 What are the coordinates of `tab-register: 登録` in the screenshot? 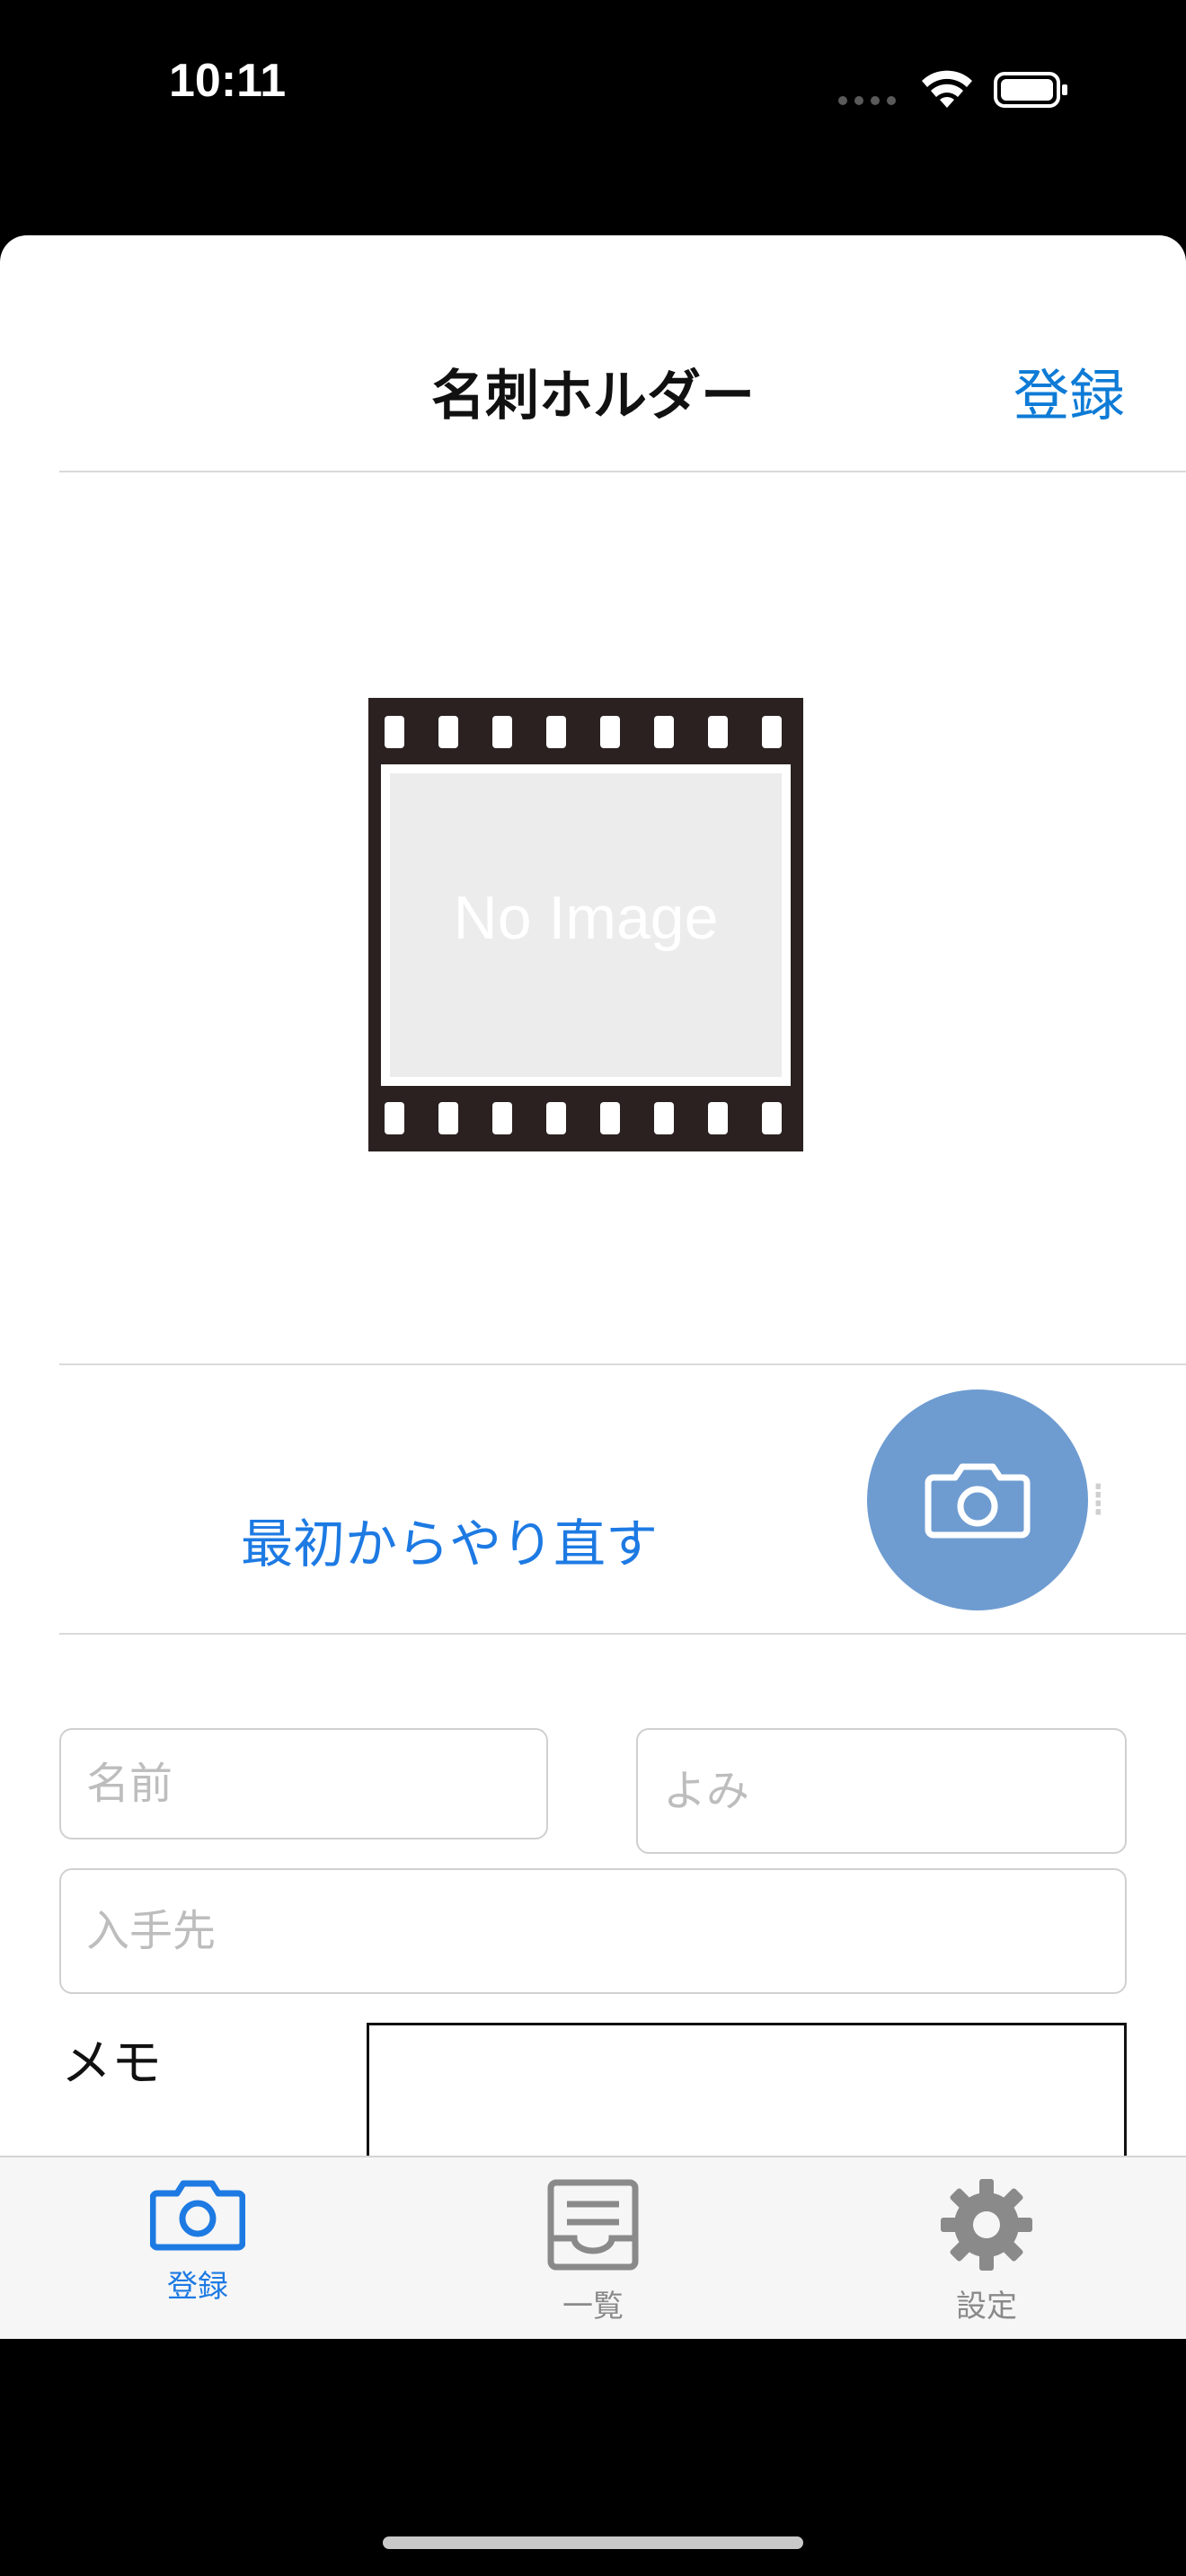 It's located at (197, 2241).